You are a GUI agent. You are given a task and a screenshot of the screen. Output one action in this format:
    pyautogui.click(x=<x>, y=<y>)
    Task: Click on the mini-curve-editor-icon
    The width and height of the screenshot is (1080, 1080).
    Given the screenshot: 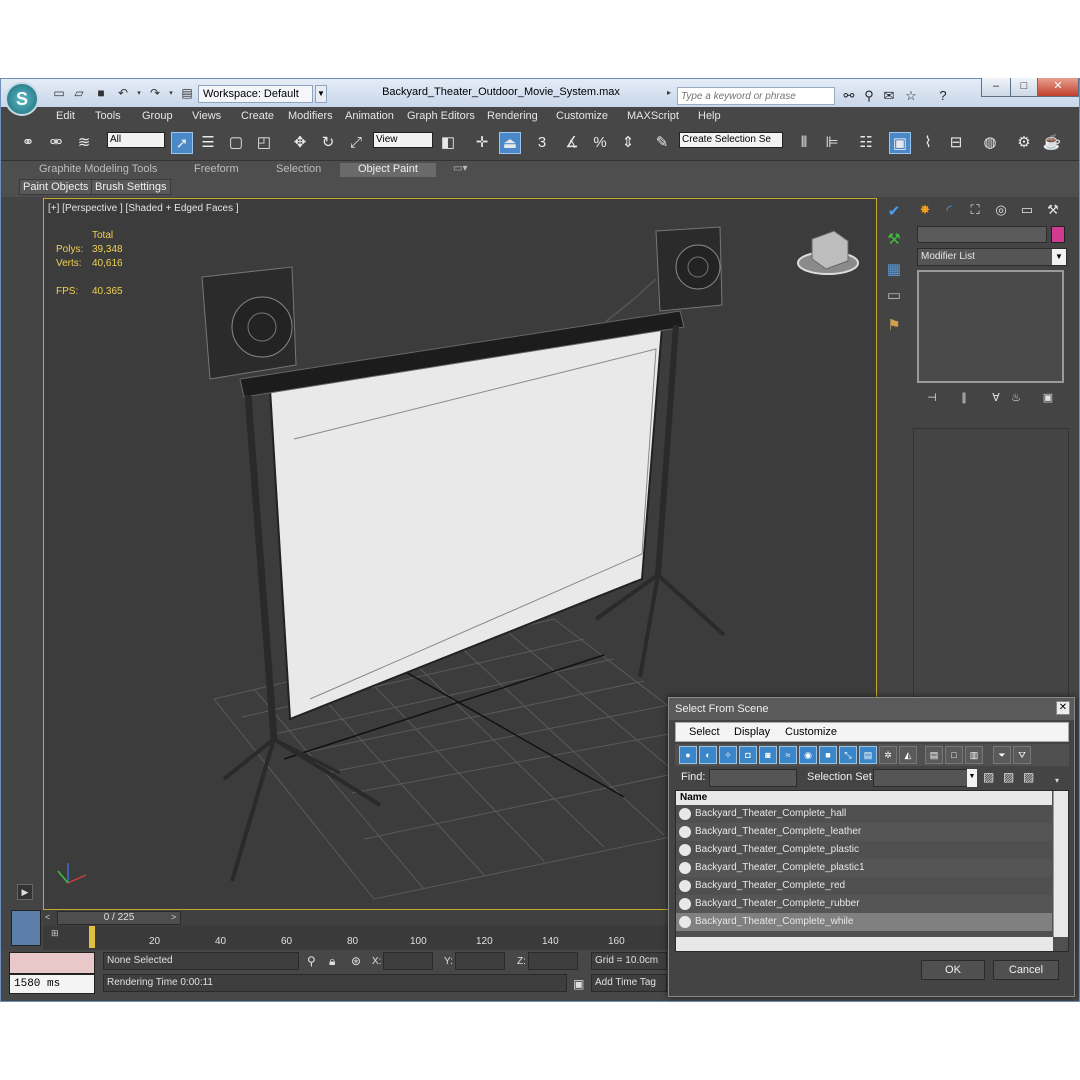 What is the action you would take?
    pyautogui.click(x=26, y=928)
    